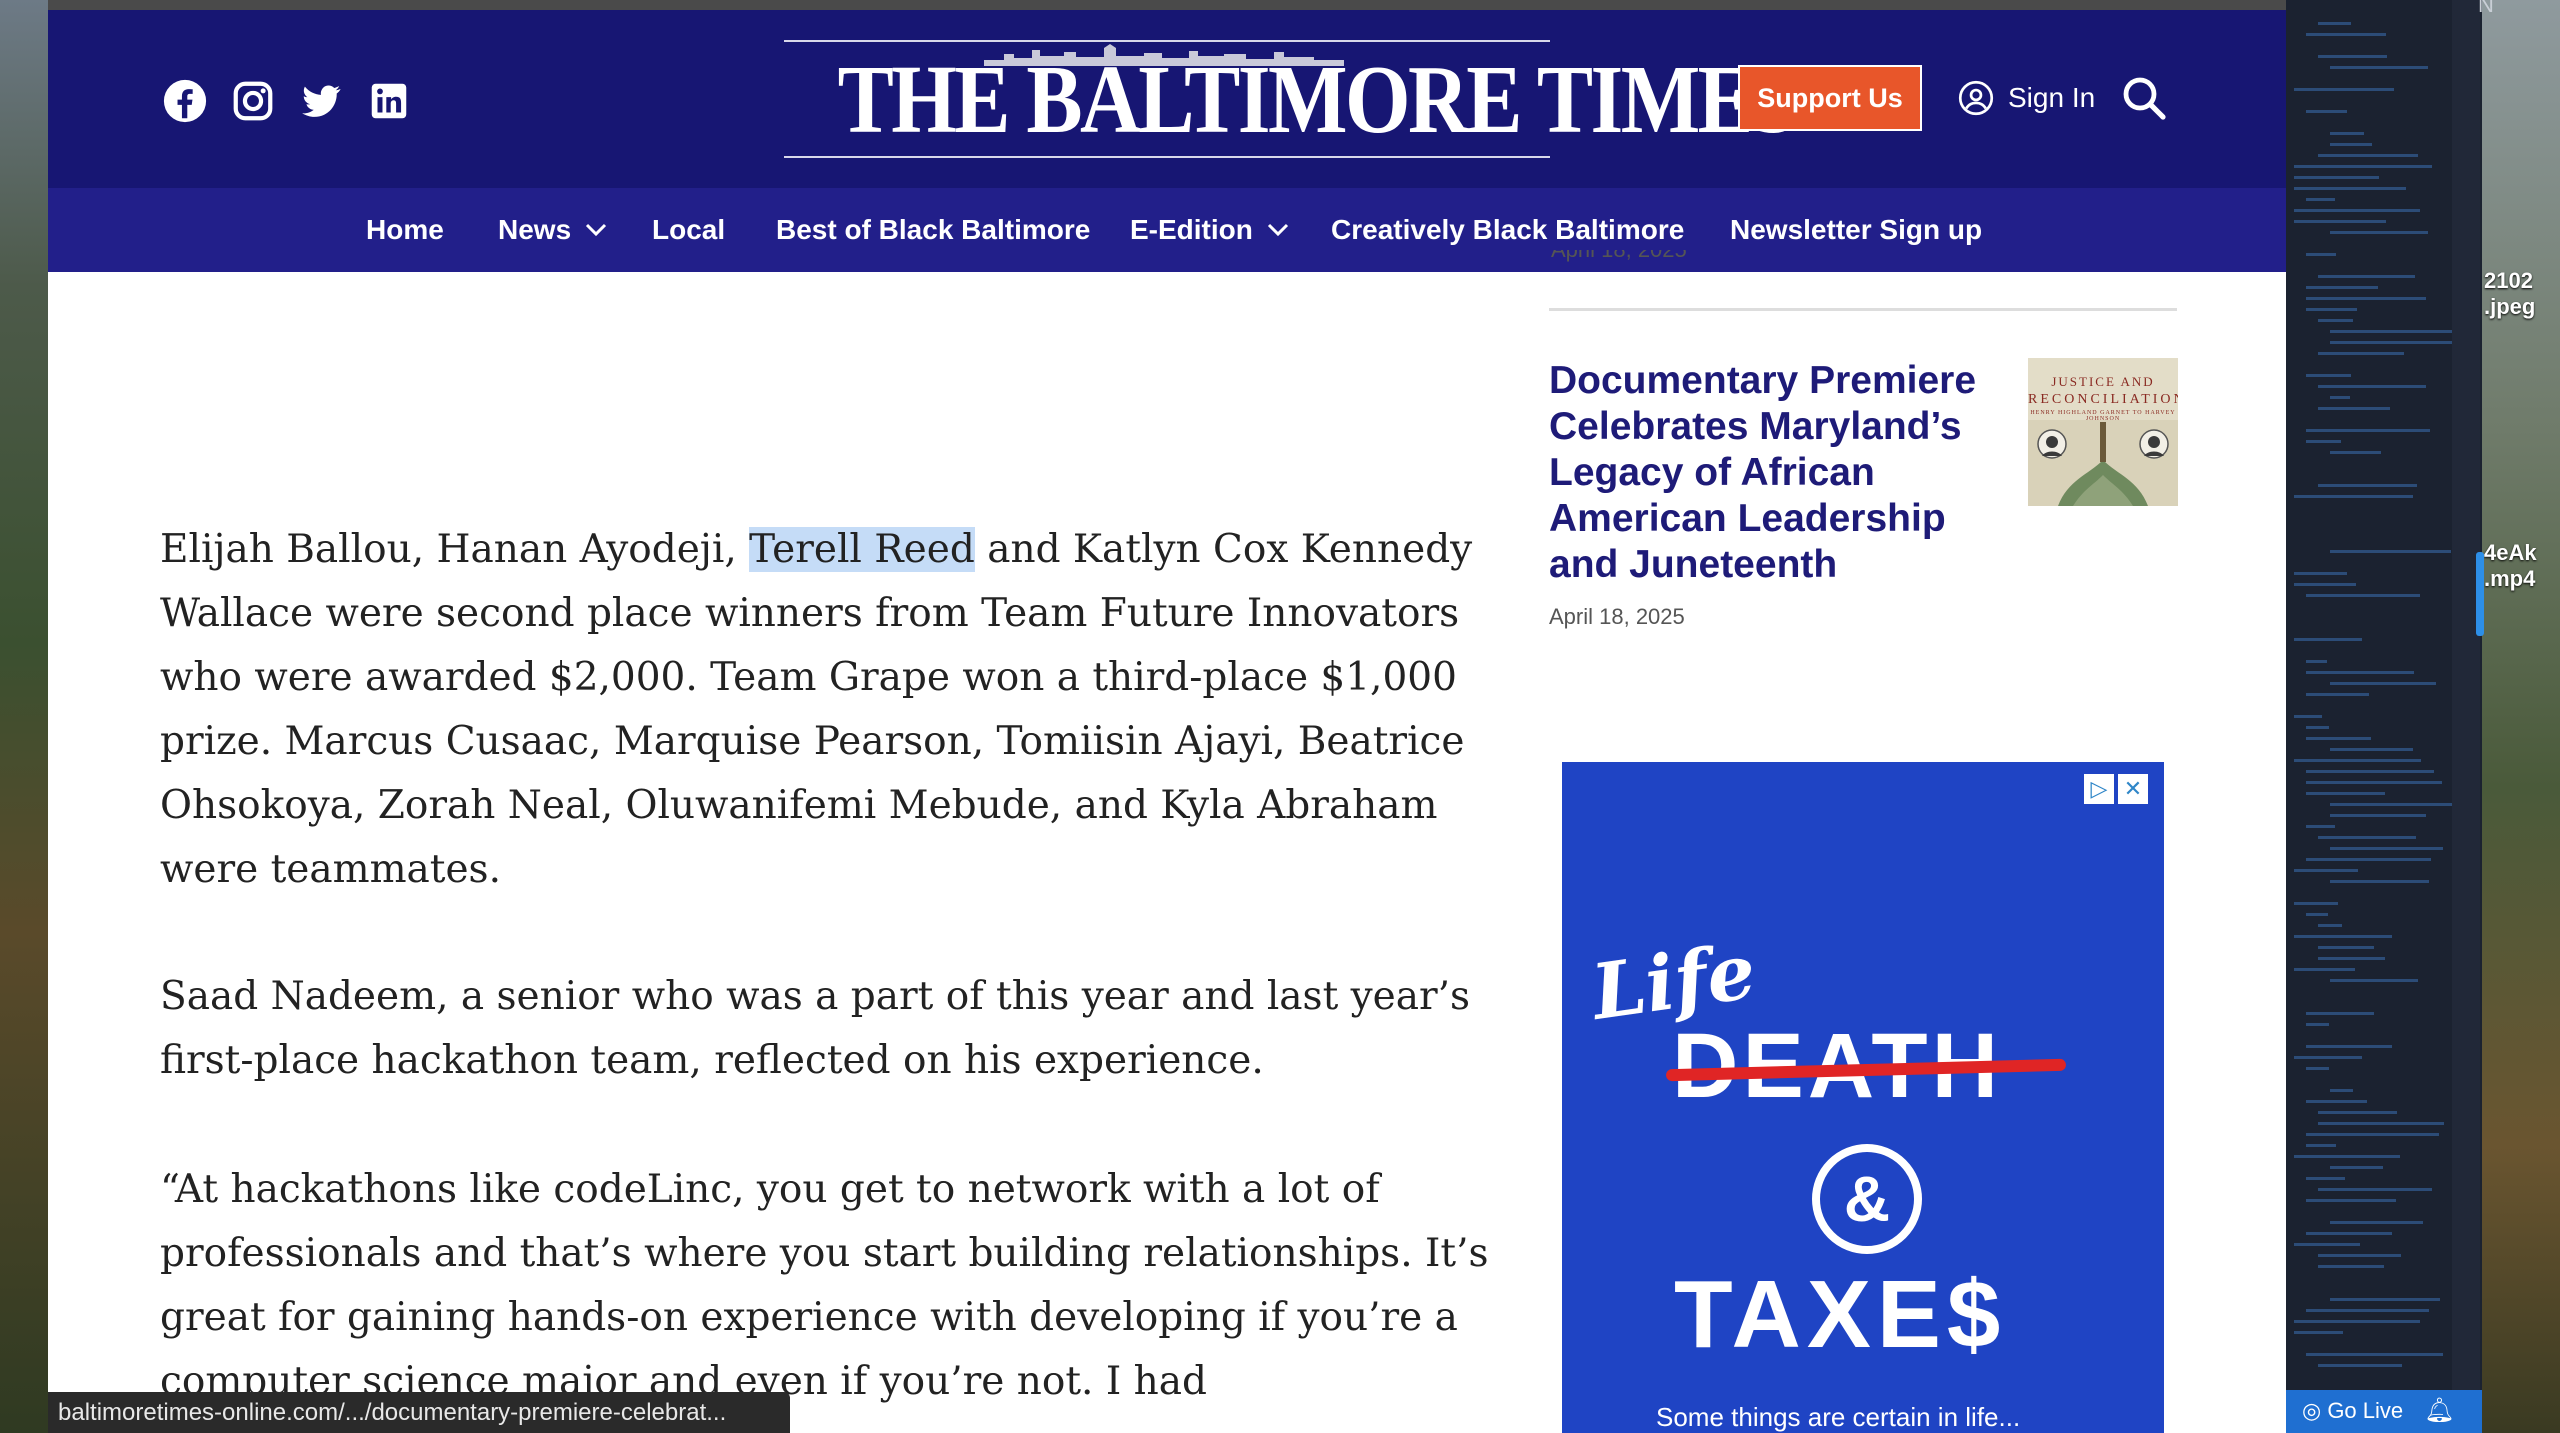 This screenshot has width=2560, height=1433. I want to click on paragraph-text: Elijah Ballou, Hanan Ayodeji,, so click(455, 549).